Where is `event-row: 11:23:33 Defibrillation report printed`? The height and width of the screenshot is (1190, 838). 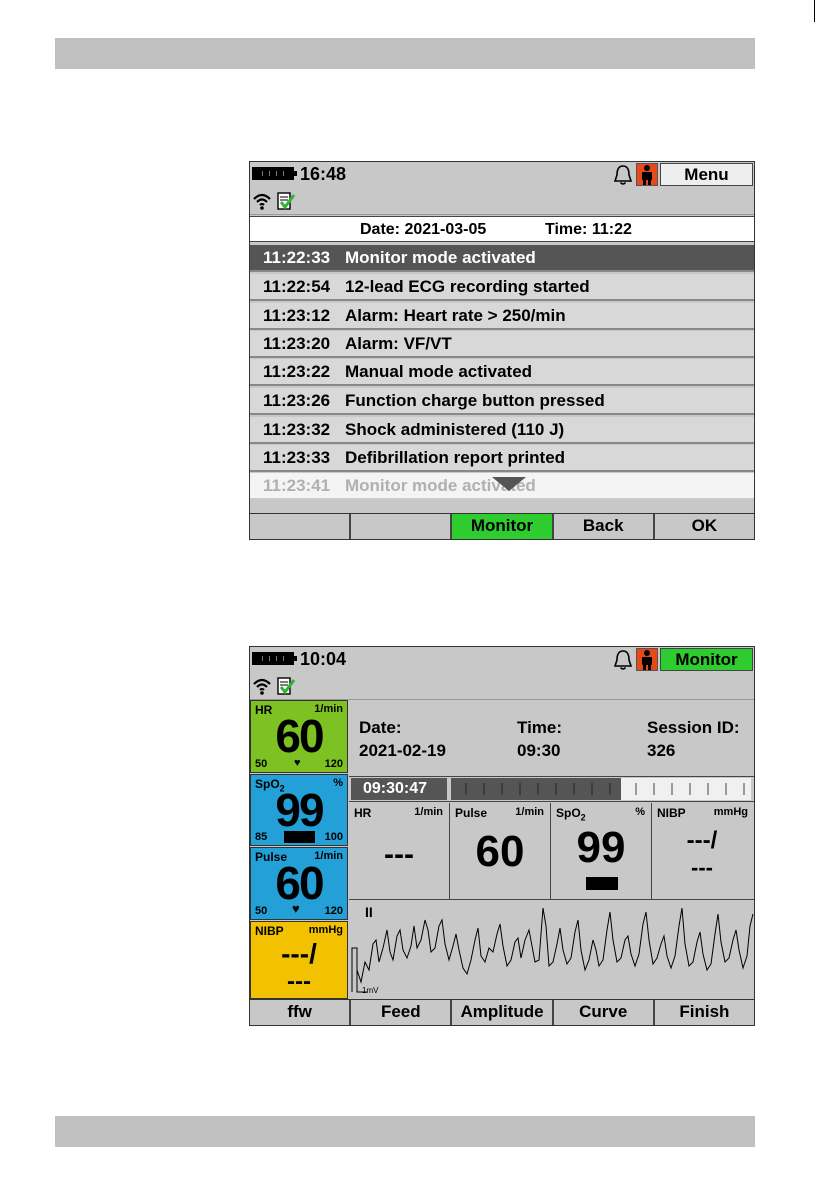
event-row: 11:23:33 Defibrillation report printed is located at coordinates (502, 458).